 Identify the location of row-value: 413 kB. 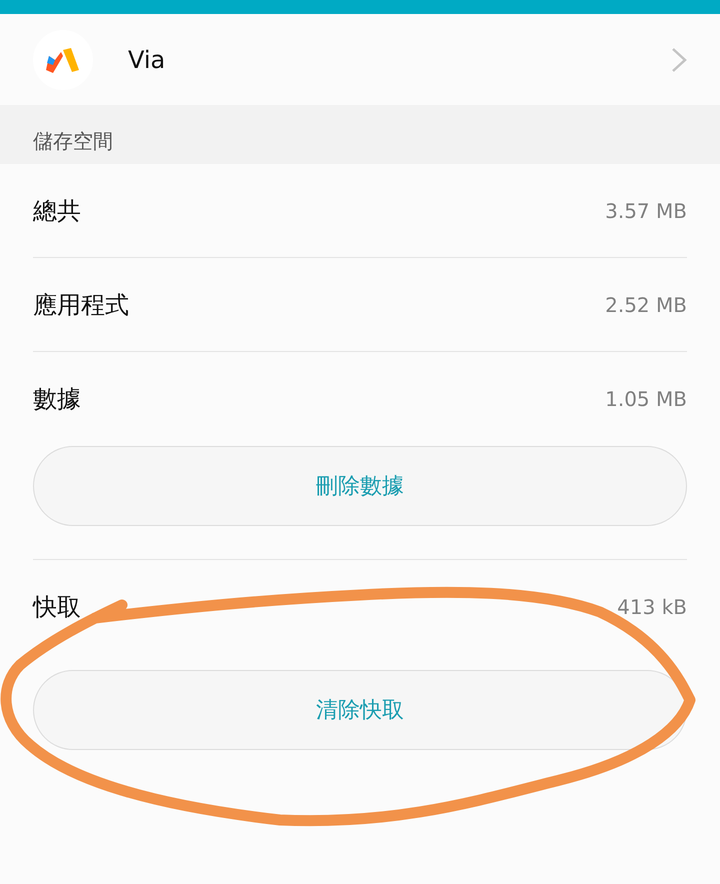
(652, 607).